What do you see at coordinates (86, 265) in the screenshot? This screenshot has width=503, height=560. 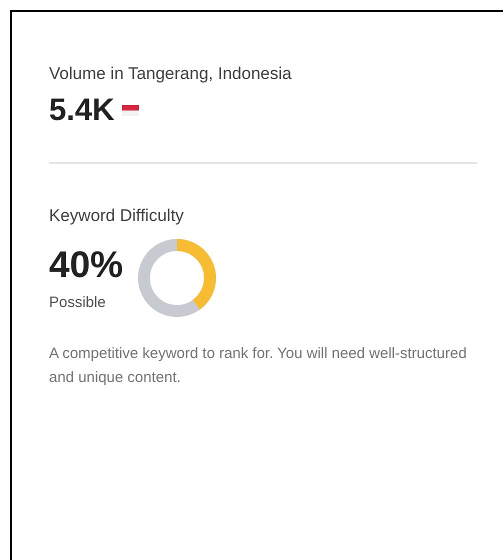 I see `difficulty-value: 40%` at bounding box center [86, 265].